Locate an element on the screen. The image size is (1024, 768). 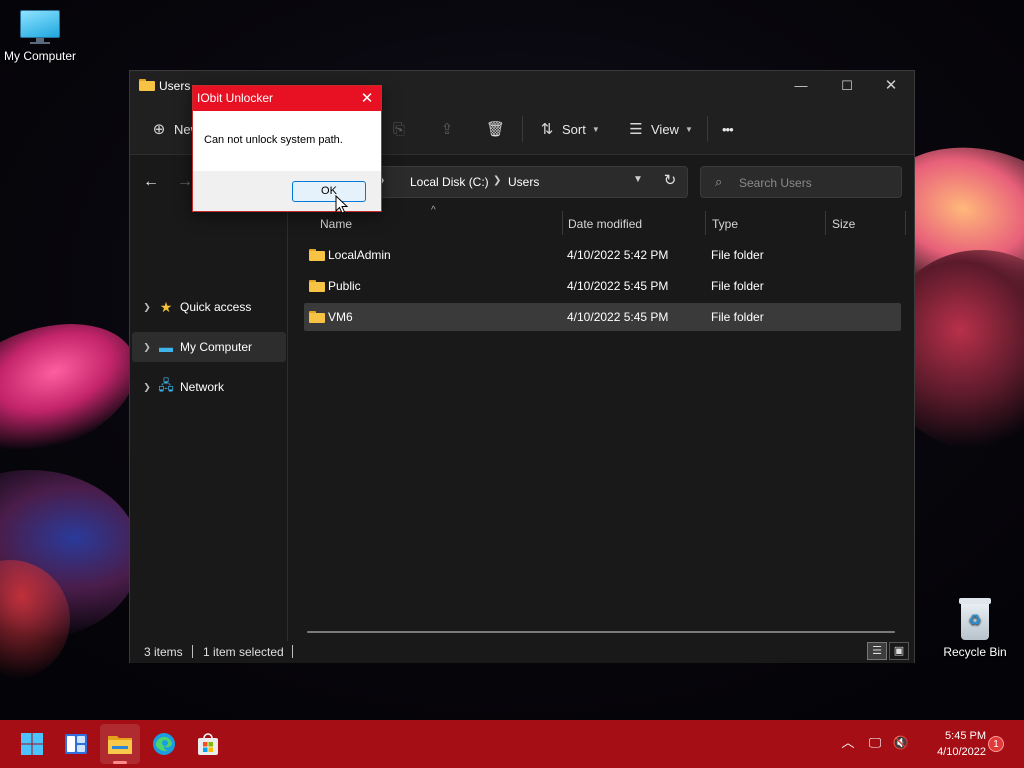
clock: 5:45 PM 4/10/2022 is located at coordinates (951, 744).